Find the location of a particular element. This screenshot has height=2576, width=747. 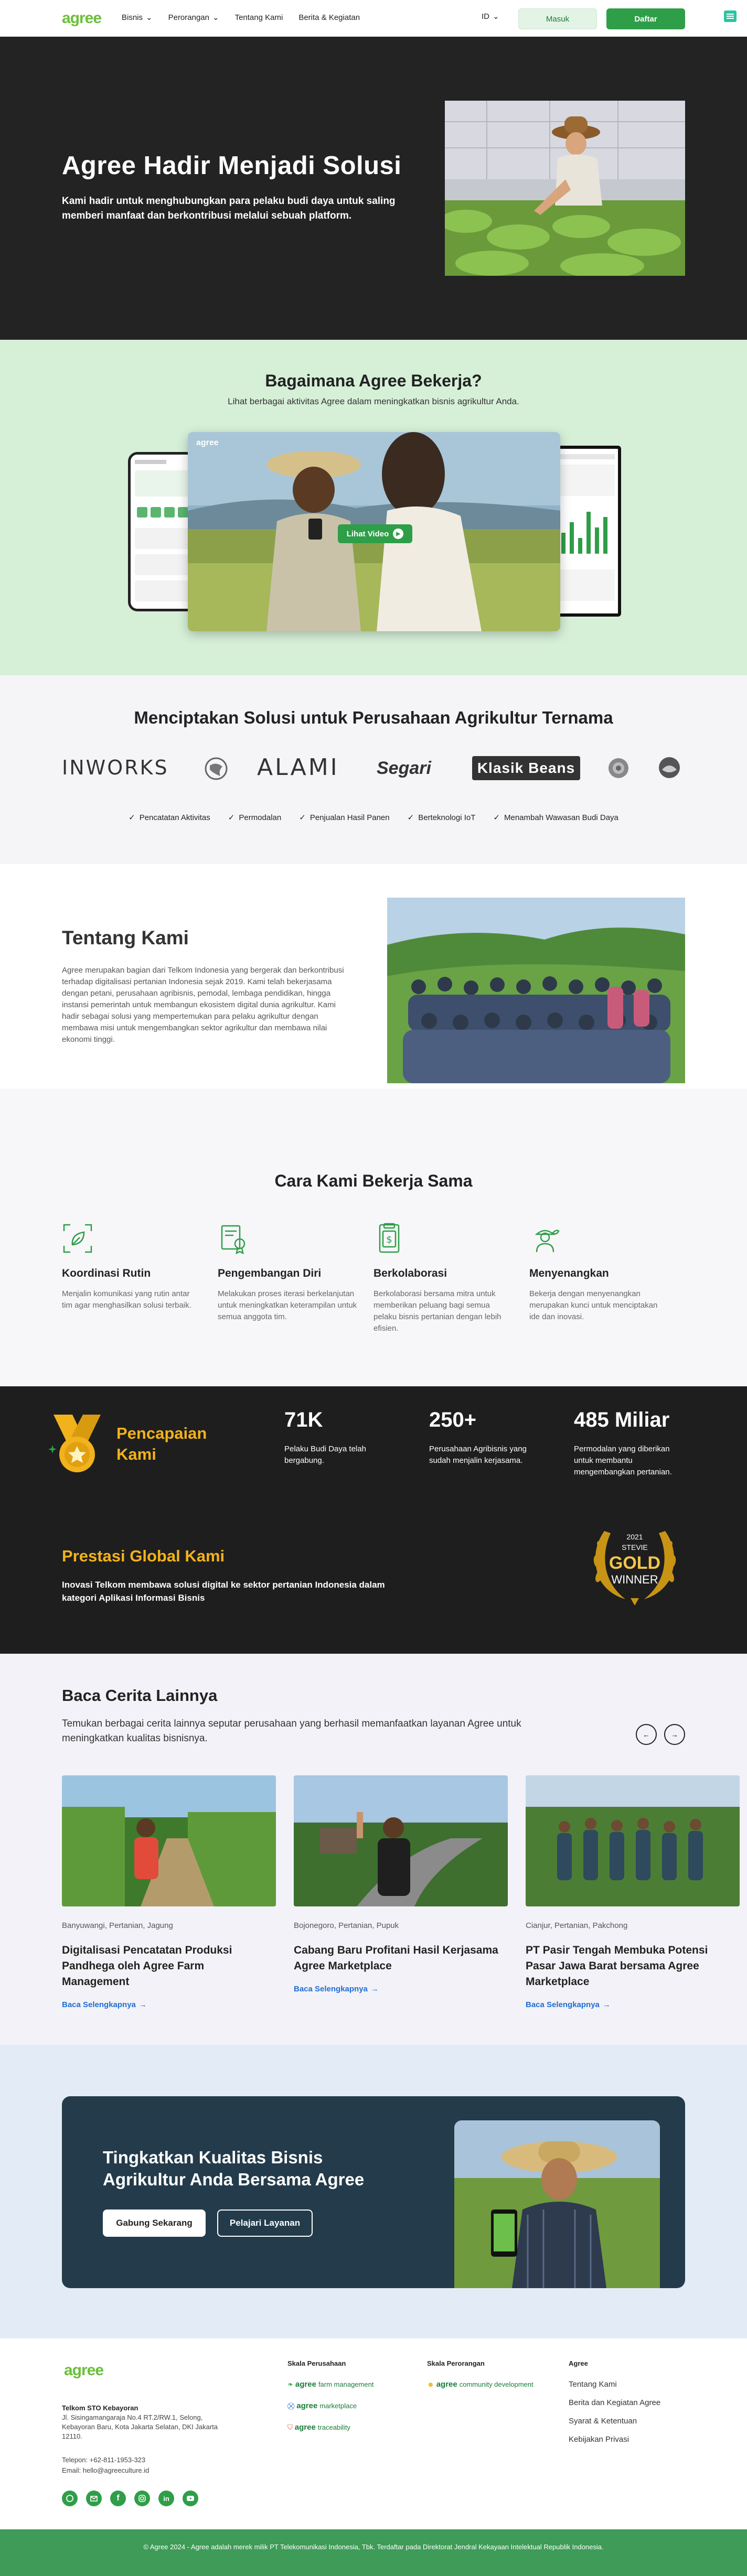

farm-management-link: ❧ agree farm management is located at coordinates (330, 2384).